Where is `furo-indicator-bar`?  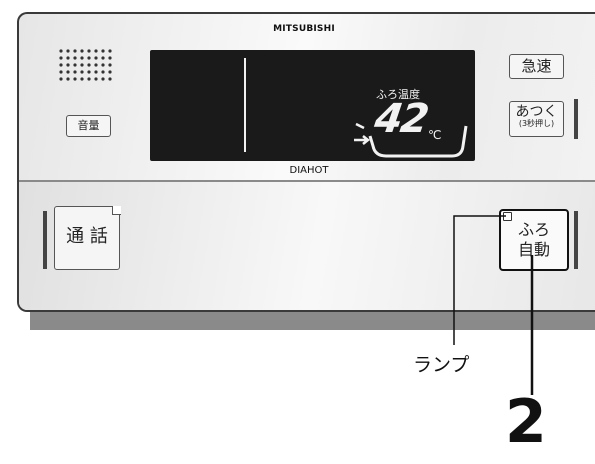
furo-indicator-bar is located at coordinates (576, 240).